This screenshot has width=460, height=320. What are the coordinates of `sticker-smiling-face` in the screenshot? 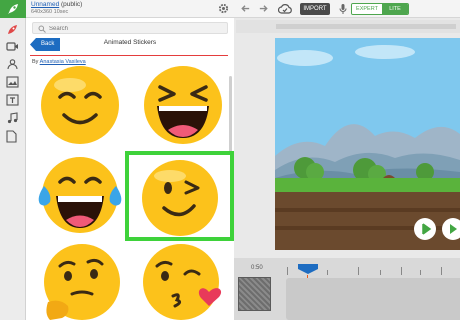 It's located at (80, 103).